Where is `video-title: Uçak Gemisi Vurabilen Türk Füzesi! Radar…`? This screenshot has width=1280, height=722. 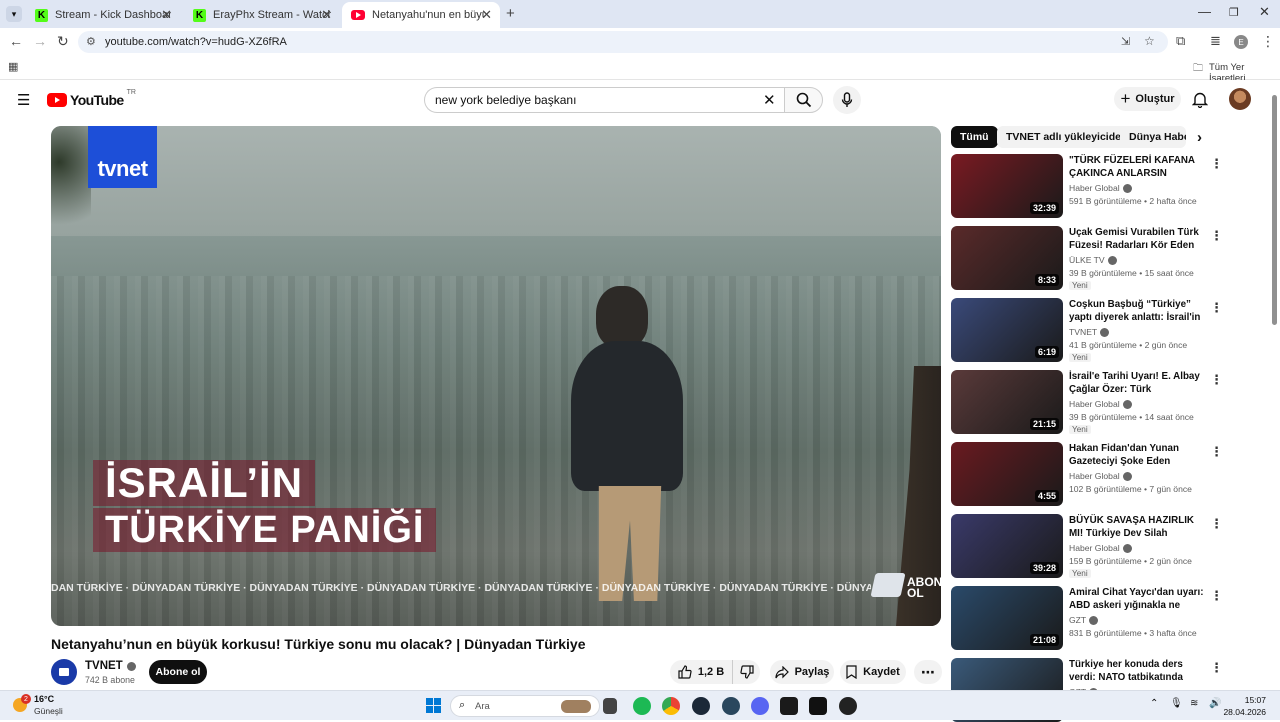
video-title: Uçak Gemisi Vurabilen Türk Füzesi! Radar… is located at coordinates (1137, 239).